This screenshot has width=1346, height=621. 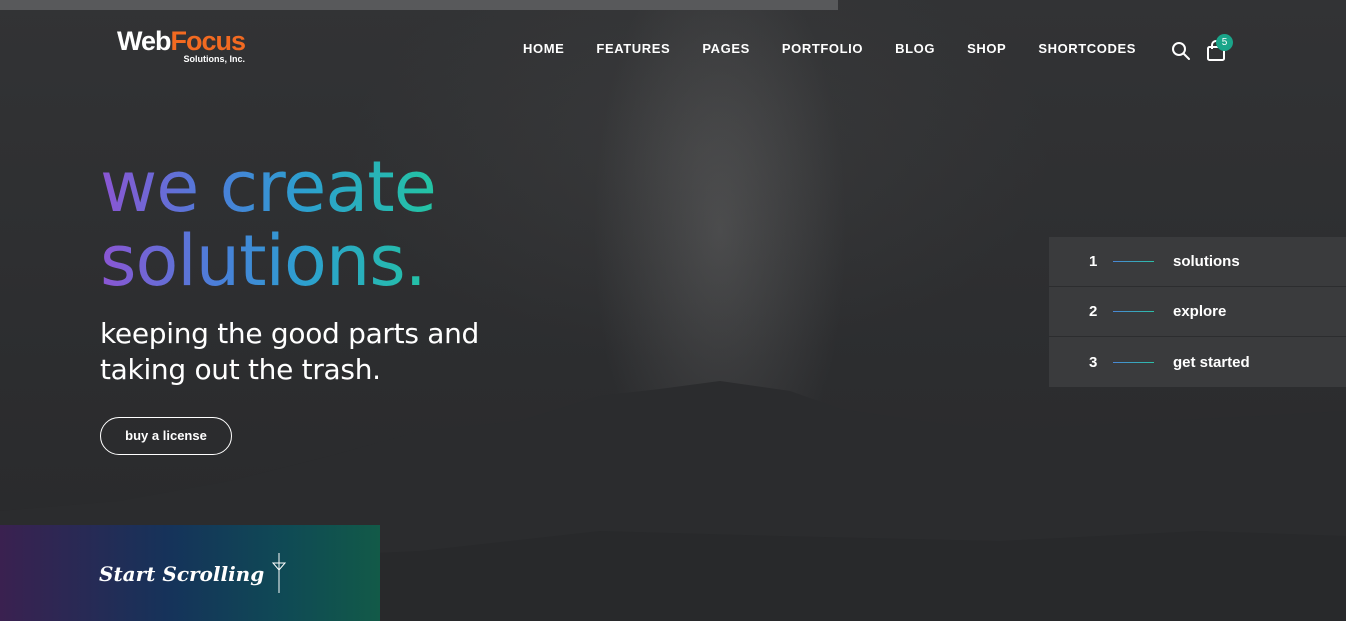 I want to click on logo-focus-text: Focus, so click(x=208, y=41).